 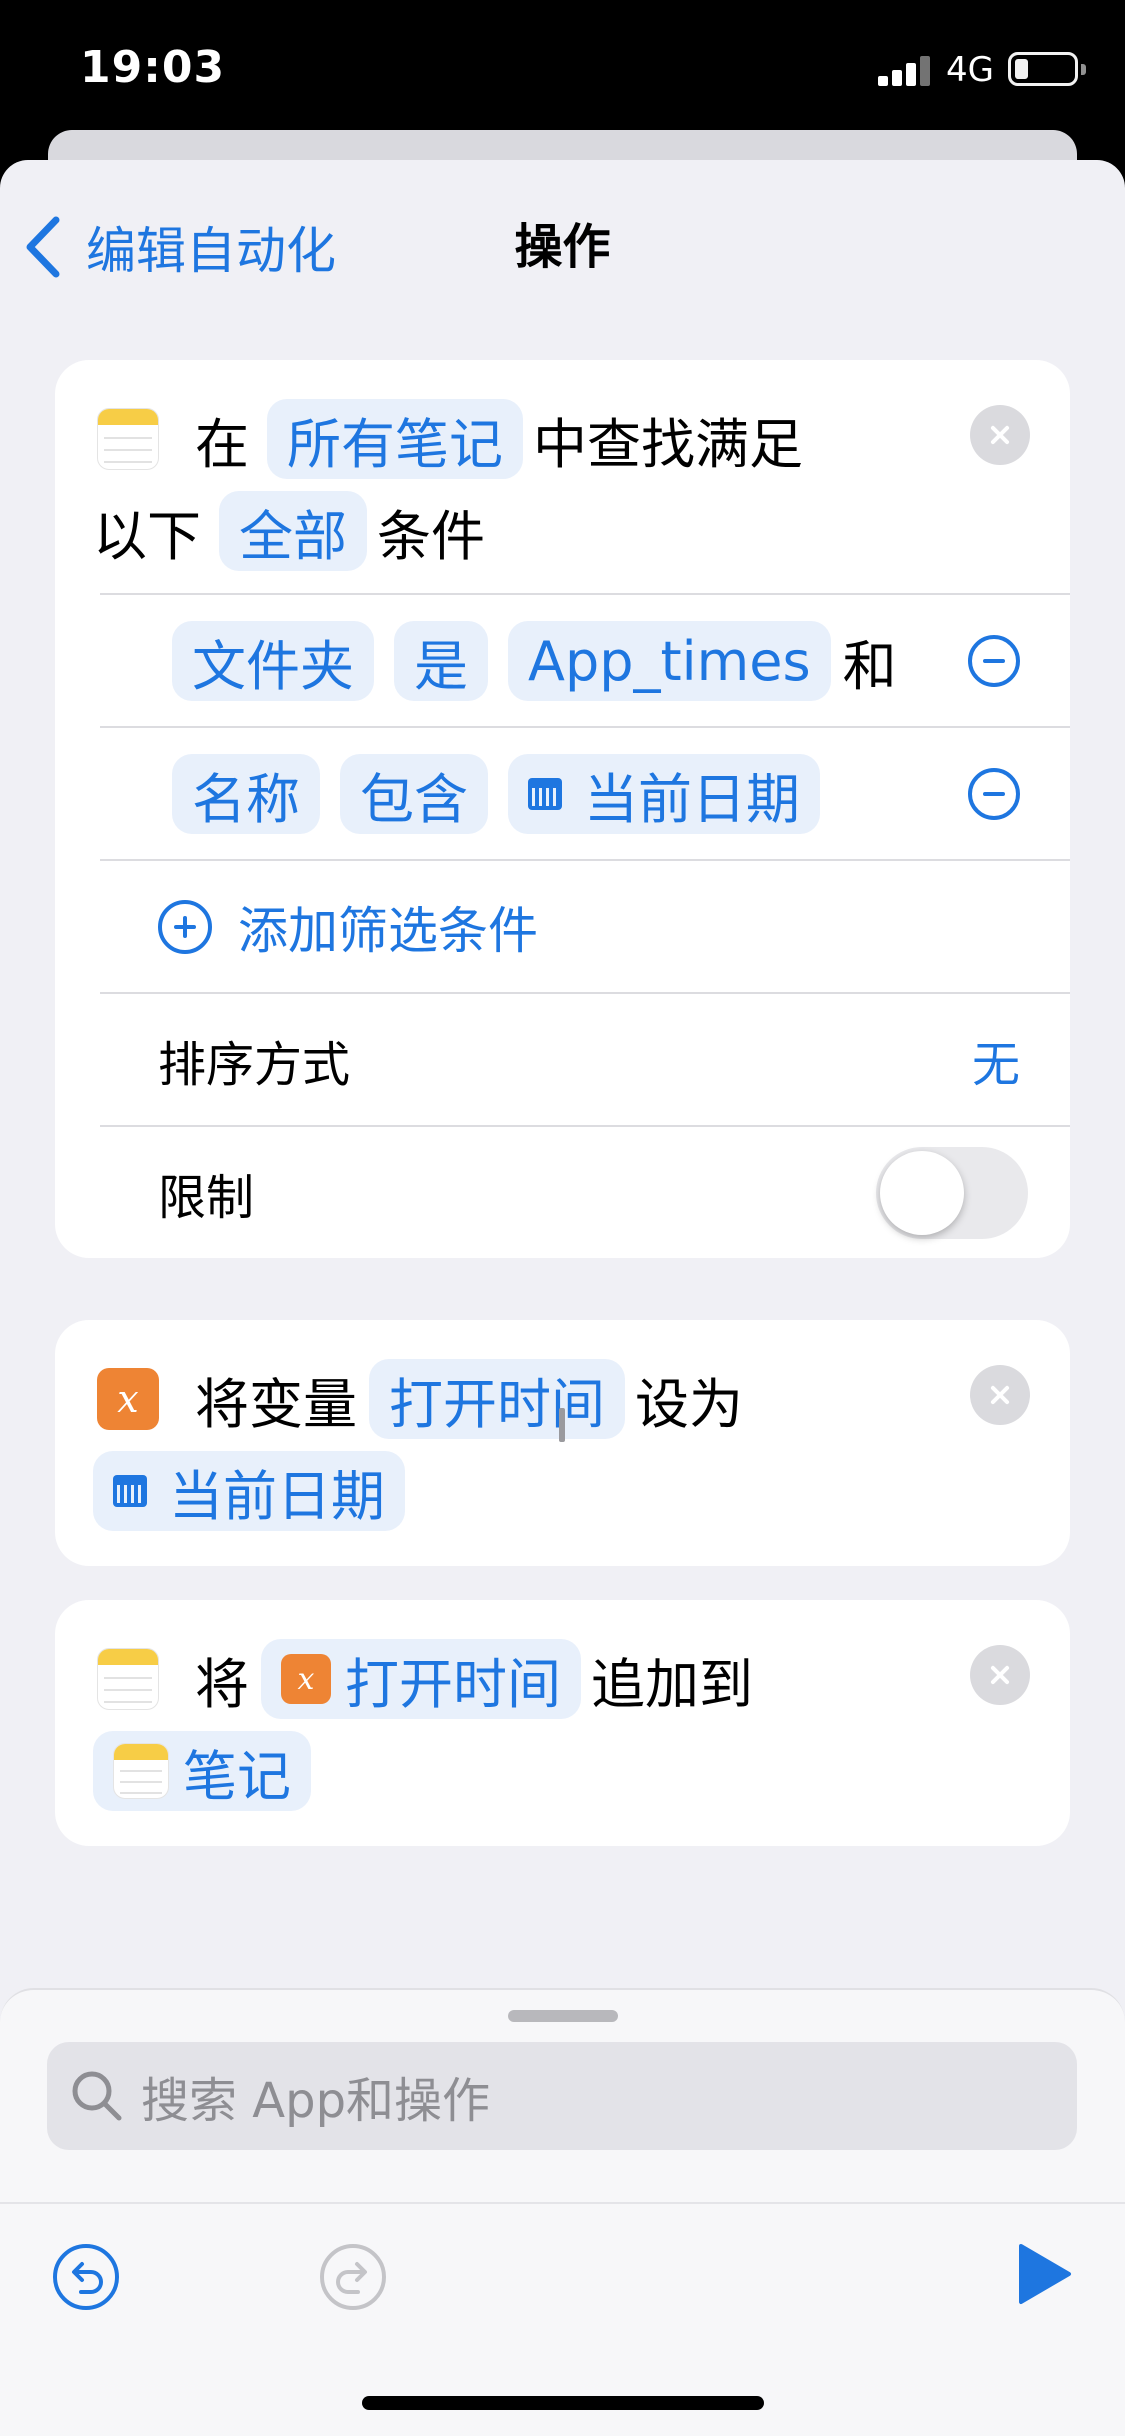 What do you see at coordinates (497, 1399) in the screenshot?
I see `variable-name-token: 打开时间` at bounding box center [497, 1399].